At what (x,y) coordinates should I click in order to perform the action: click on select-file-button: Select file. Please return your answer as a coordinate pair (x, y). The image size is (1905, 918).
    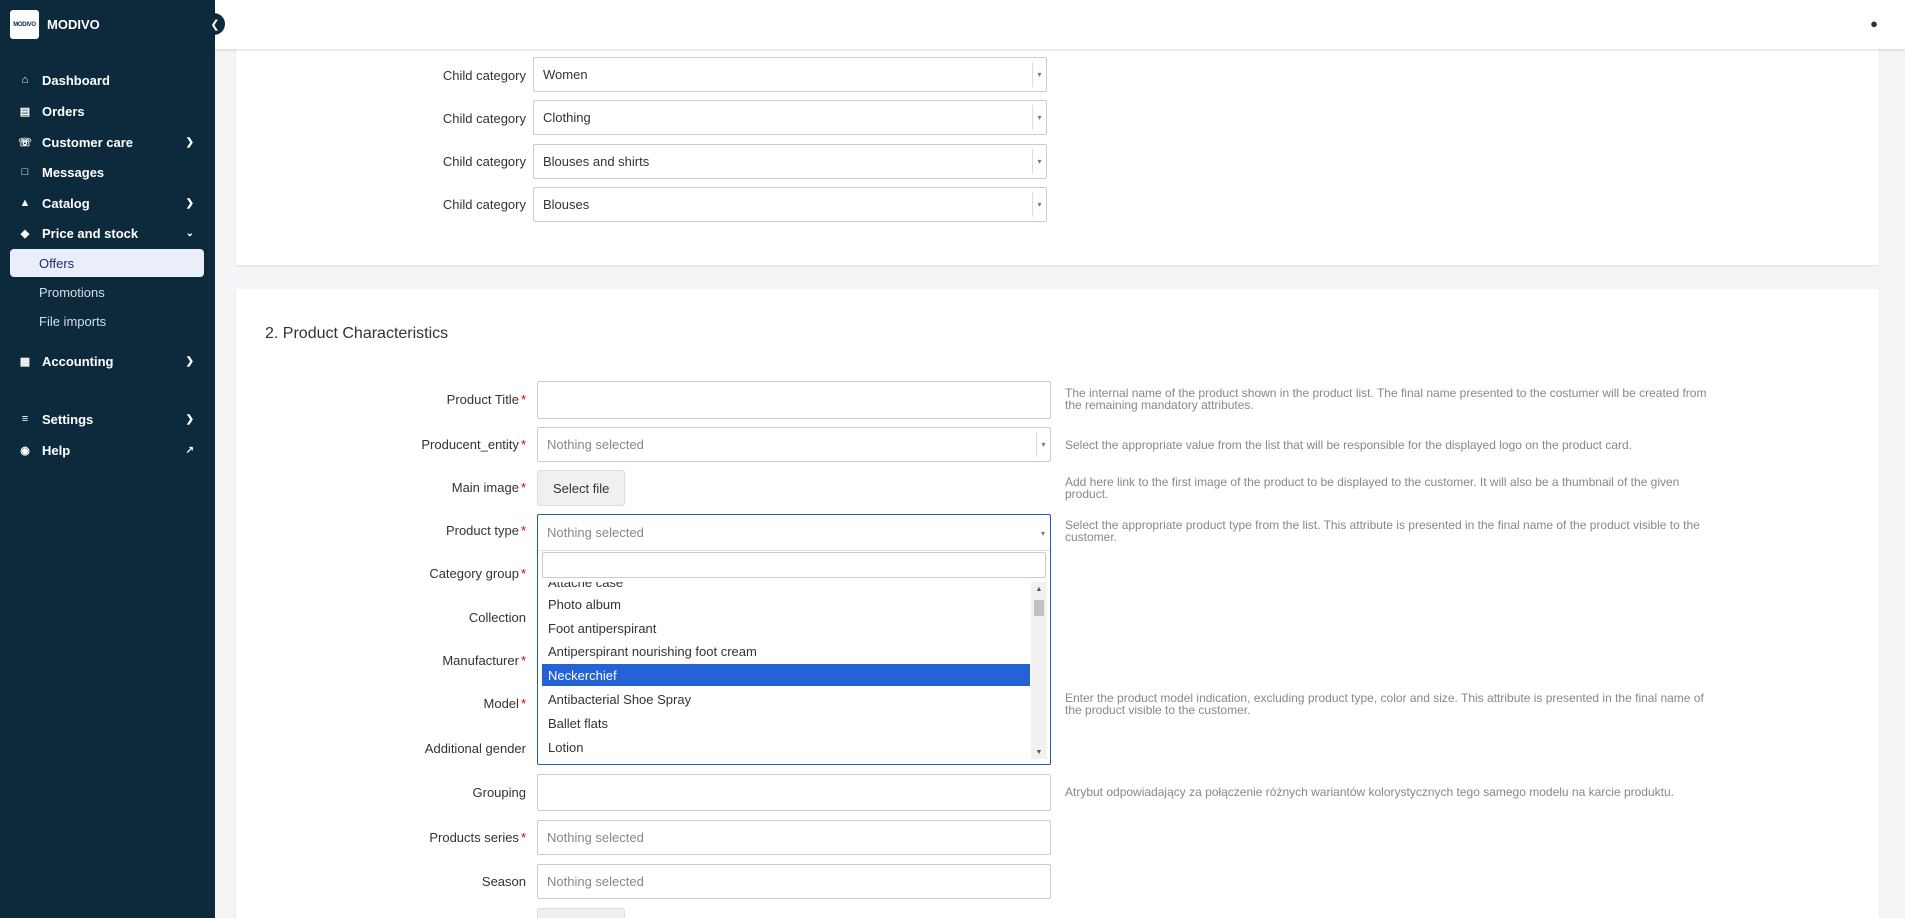
    Looking at the image, I should click on (581, 488).